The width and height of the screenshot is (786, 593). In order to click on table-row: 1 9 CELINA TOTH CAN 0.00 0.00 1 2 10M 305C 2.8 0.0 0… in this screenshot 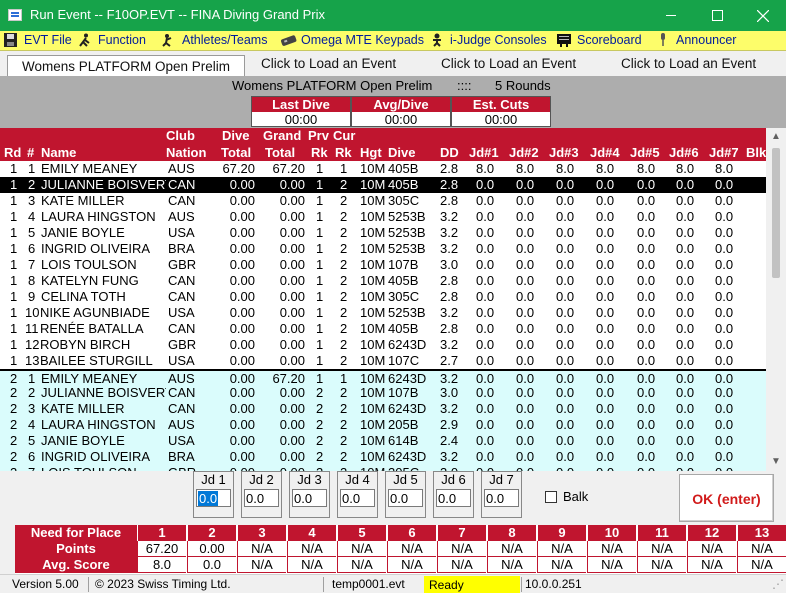, I will do `click(383, 297)`.